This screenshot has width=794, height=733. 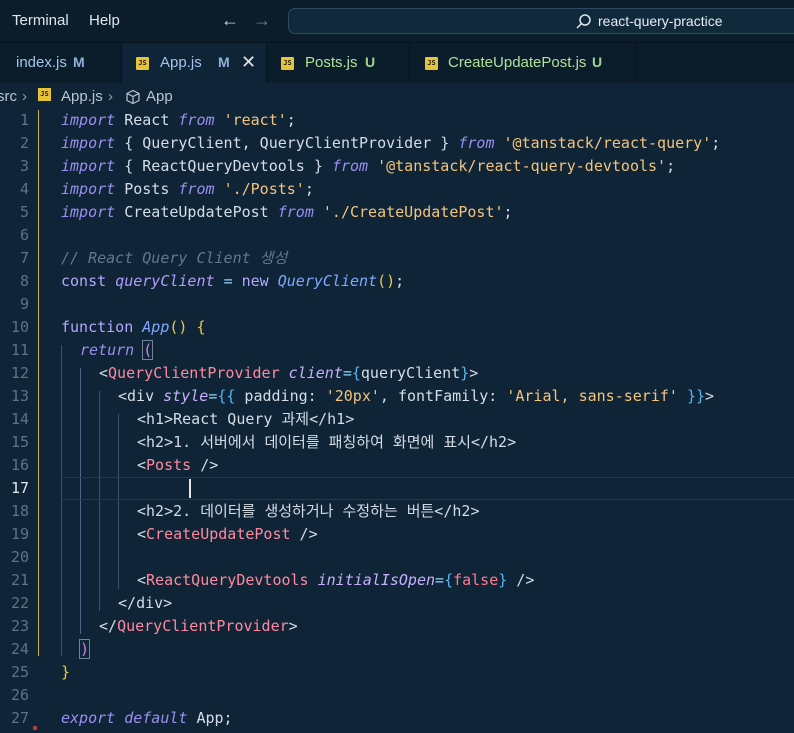 What do you see at coordinates (397, 718) in the screenshot?
I see `code-line: 27 export default App;` at bounding box center [397, 718].